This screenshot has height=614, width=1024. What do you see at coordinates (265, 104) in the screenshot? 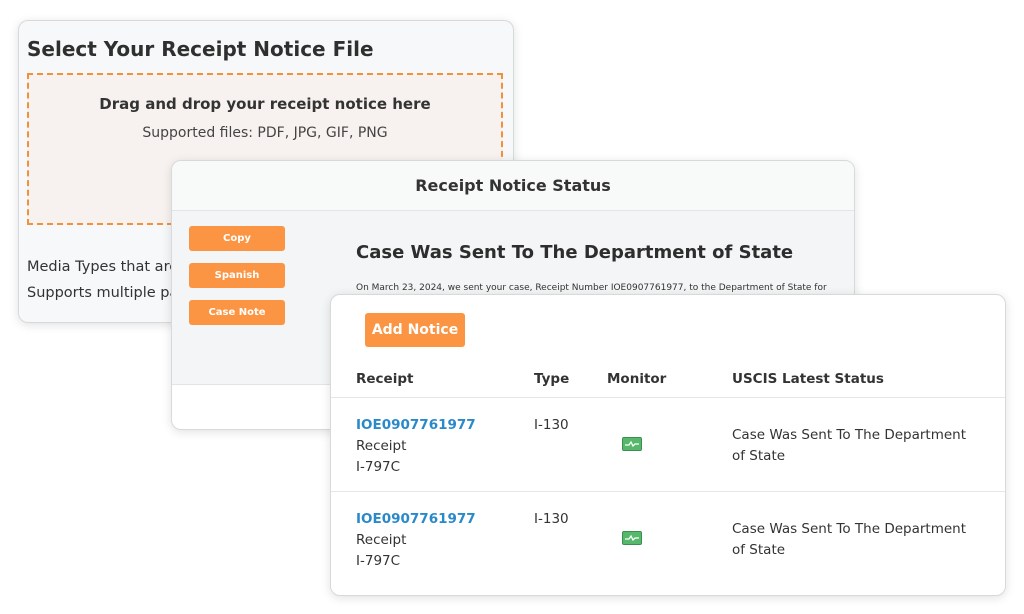
I see `dropzone-instruction: Drag and drop your receipt notice here` at bounding box center [265, 104].